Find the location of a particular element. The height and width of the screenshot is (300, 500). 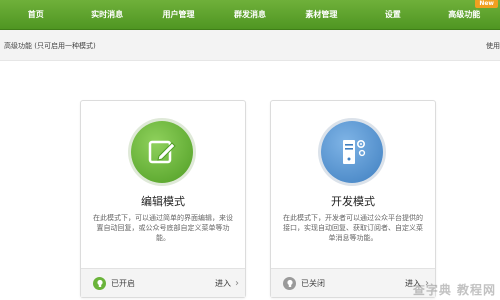

watermark: 查字典 教程网 is located at coordinates (454, 290).